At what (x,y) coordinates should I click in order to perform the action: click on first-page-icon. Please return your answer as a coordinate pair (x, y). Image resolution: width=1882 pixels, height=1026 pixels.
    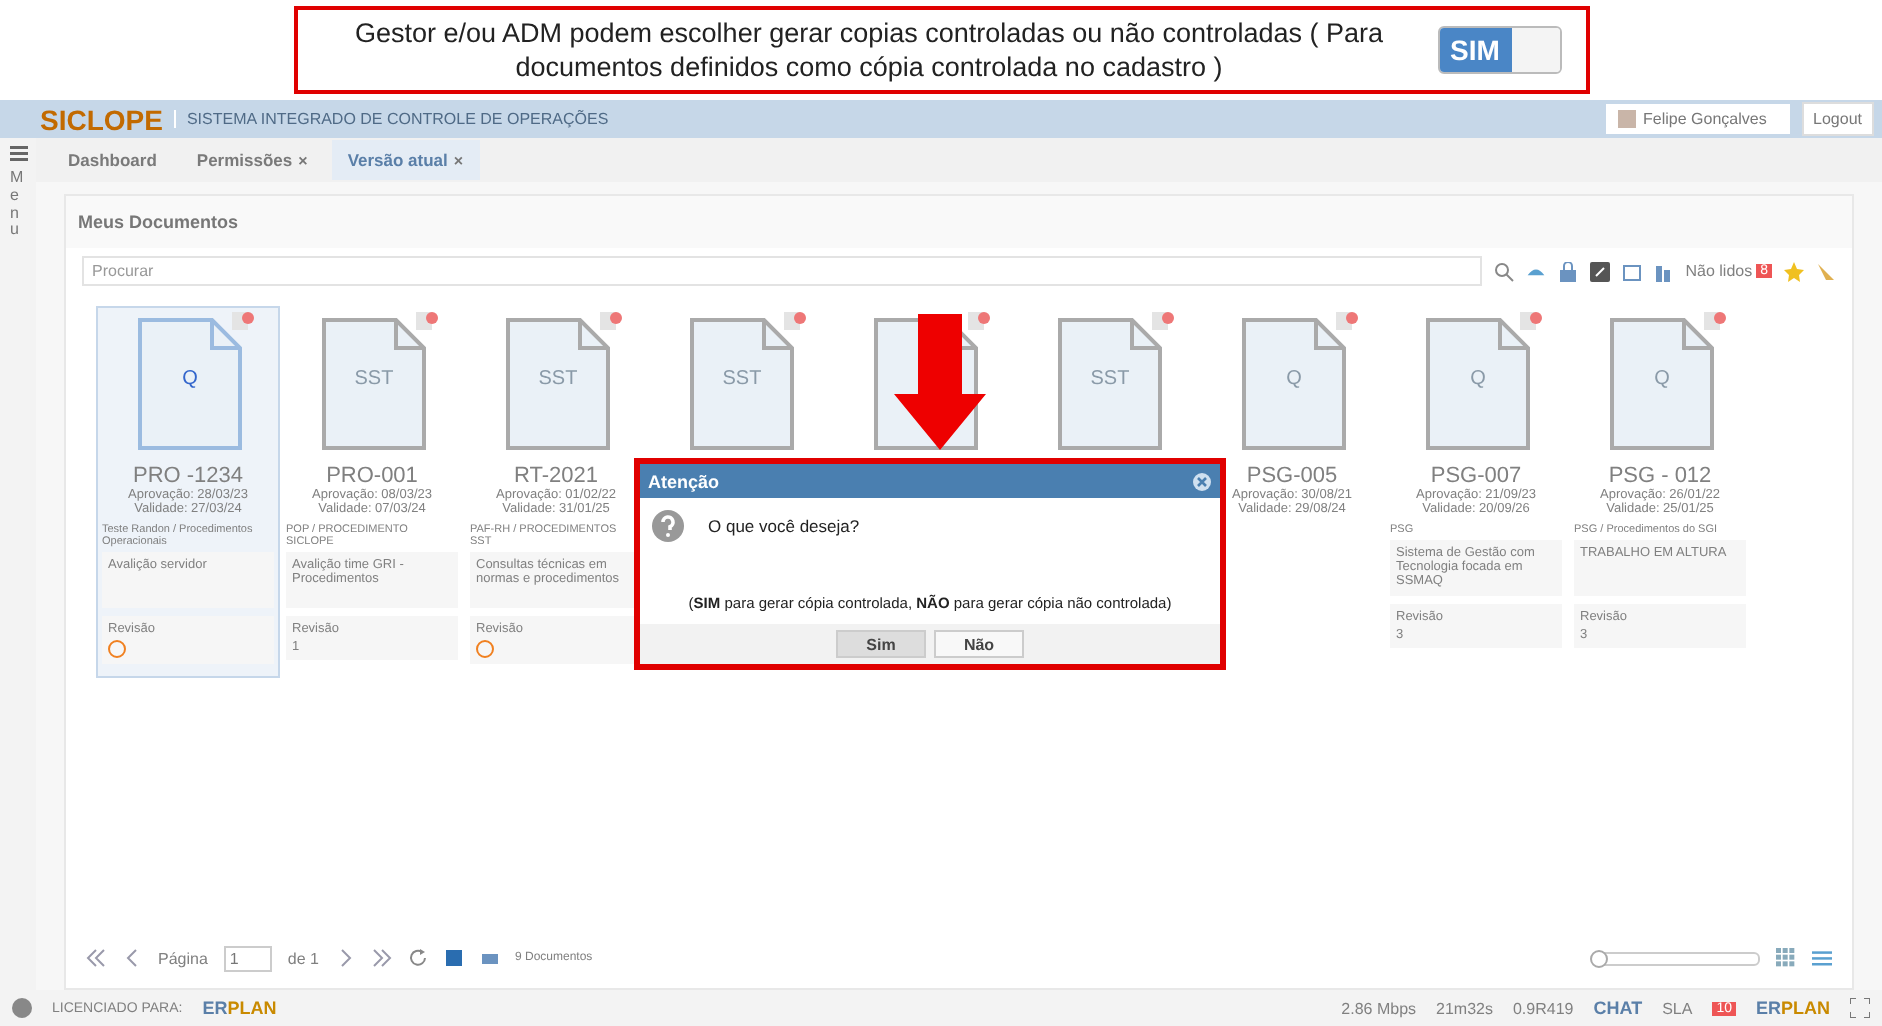
    Looking at the image, I should click on (96, 958).